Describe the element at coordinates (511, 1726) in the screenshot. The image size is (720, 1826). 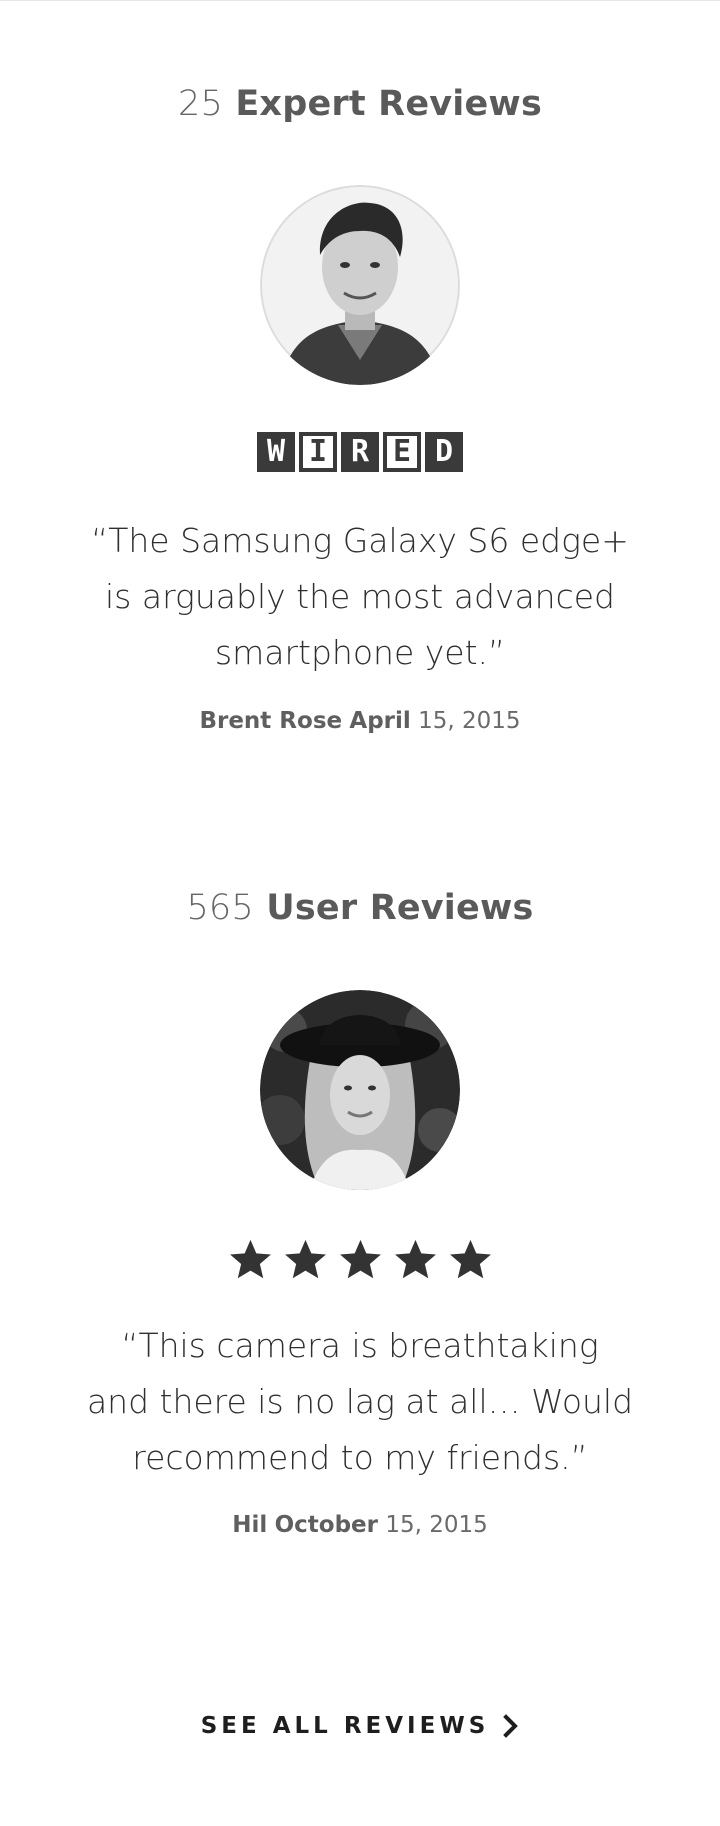
I see `chevron-right-icon` at that location.